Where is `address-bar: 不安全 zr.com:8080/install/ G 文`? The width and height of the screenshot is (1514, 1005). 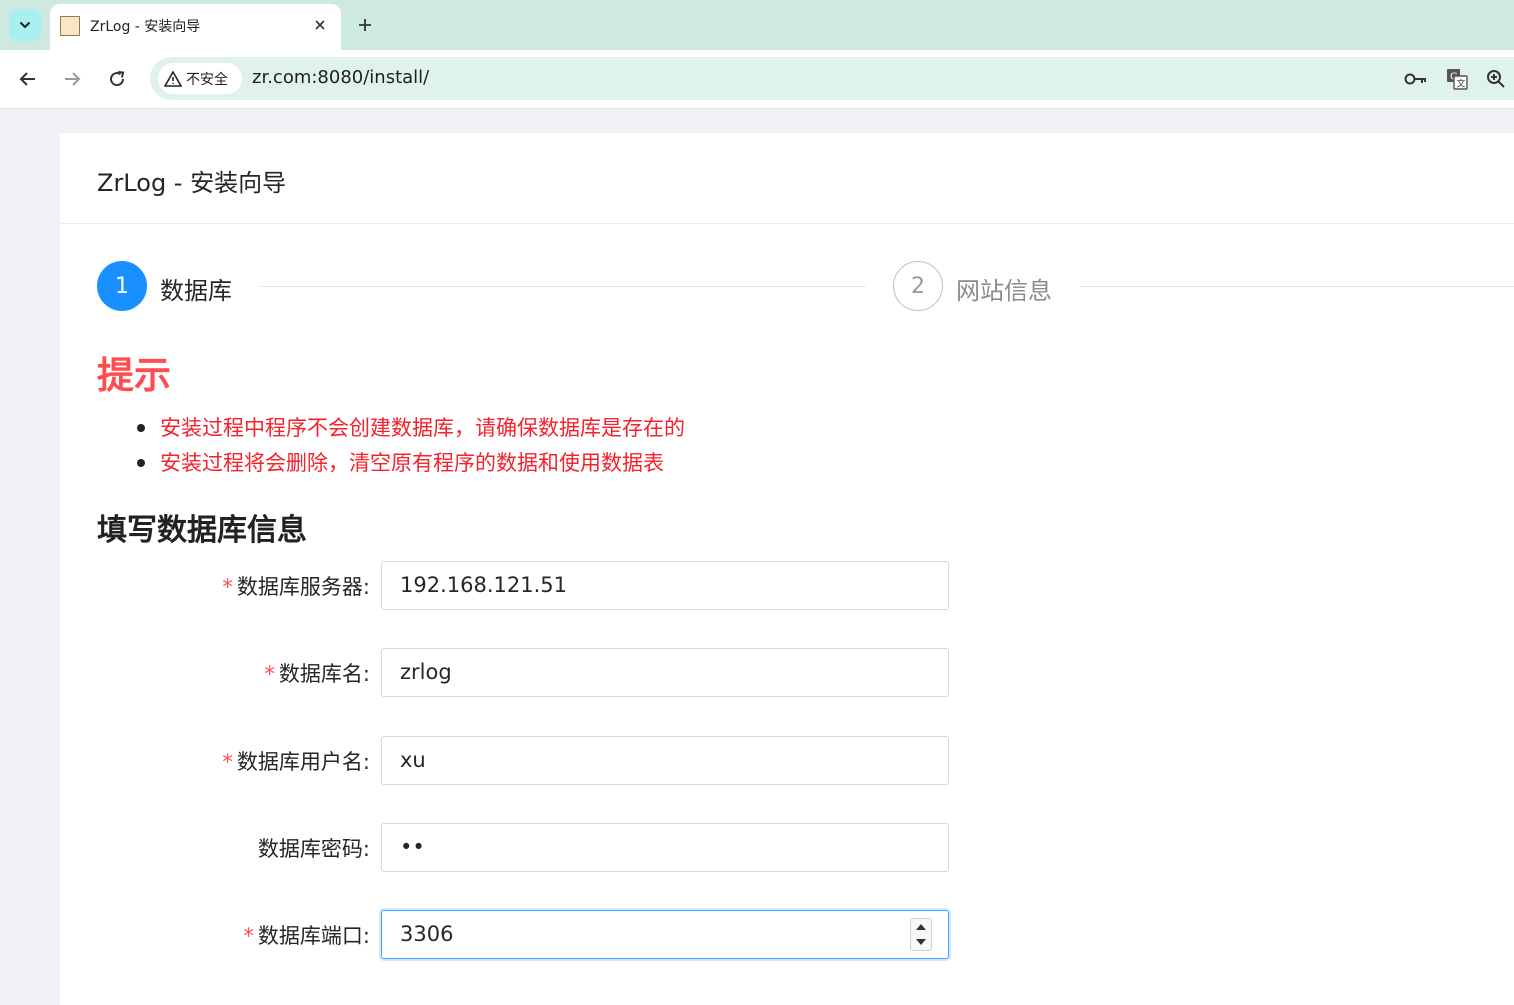
address-bar: 不安全 zr.com:8080/install/ G 文 is located at coordinates (832, 78).